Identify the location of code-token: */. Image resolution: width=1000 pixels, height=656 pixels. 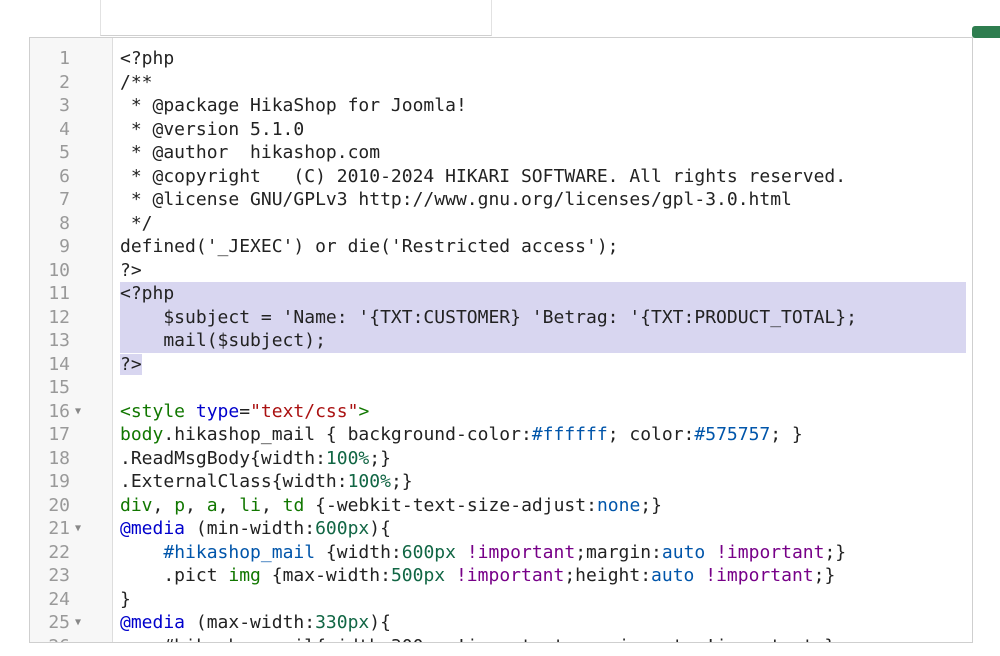
(136, 223).